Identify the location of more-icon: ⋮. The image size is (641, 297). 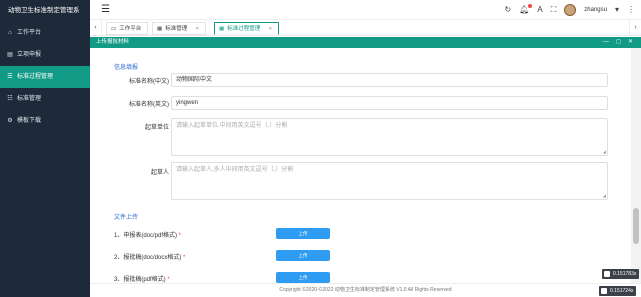
(631, 10).